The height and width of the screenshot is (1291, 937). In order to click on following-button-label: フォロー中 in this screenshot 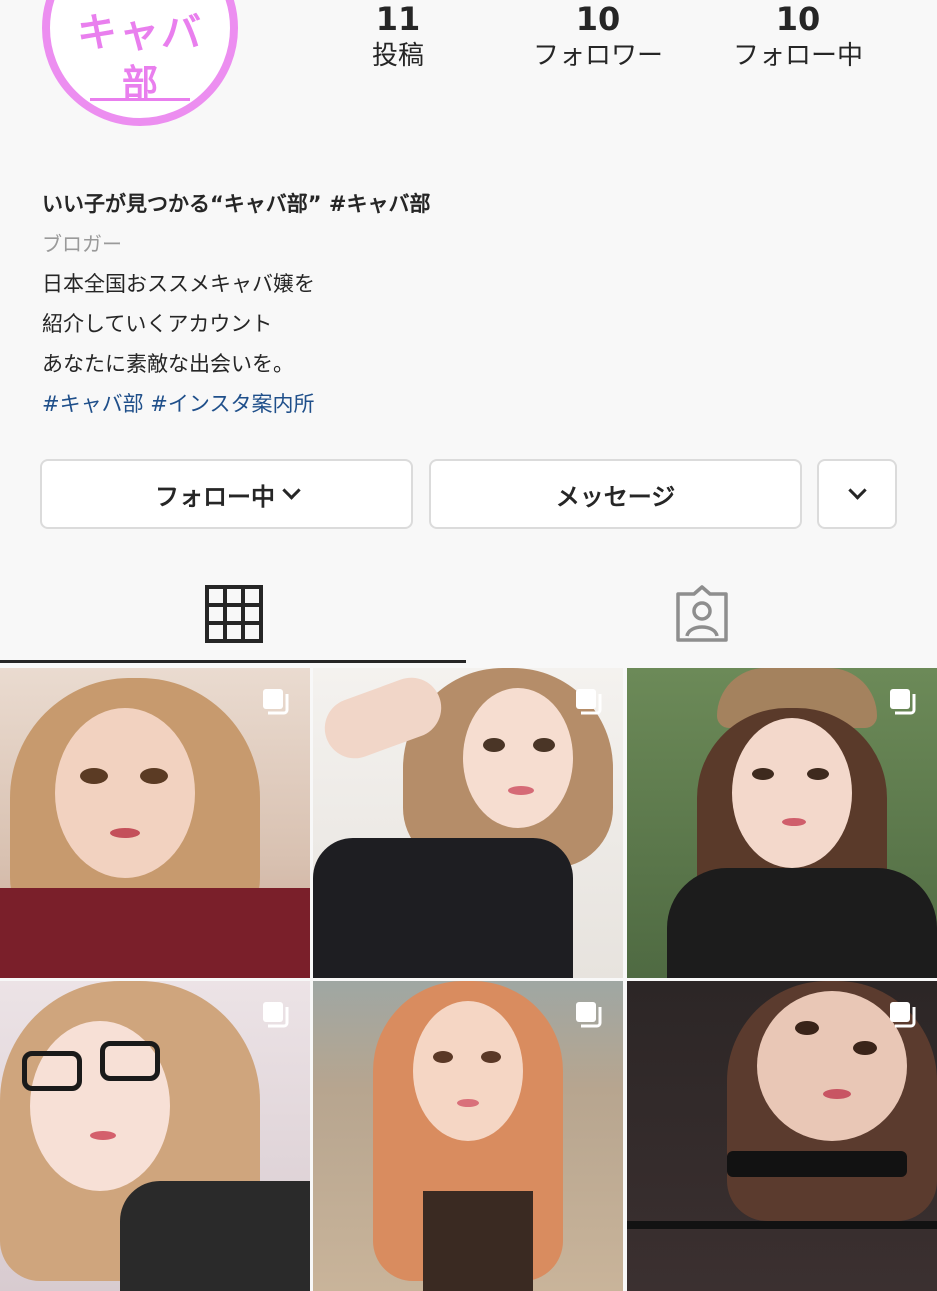, I will do `click(215, 496)`.